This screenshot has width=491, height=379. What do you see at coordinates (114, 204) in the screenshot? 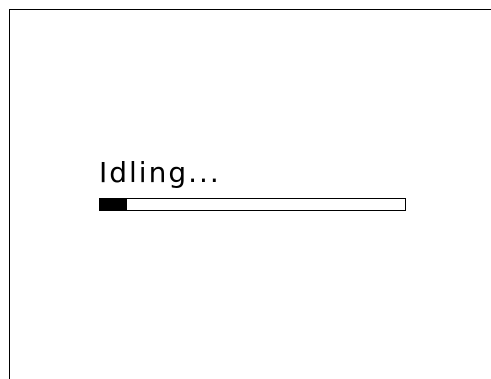
I see `progress-bar-fill` at bounding box center [114, 204].